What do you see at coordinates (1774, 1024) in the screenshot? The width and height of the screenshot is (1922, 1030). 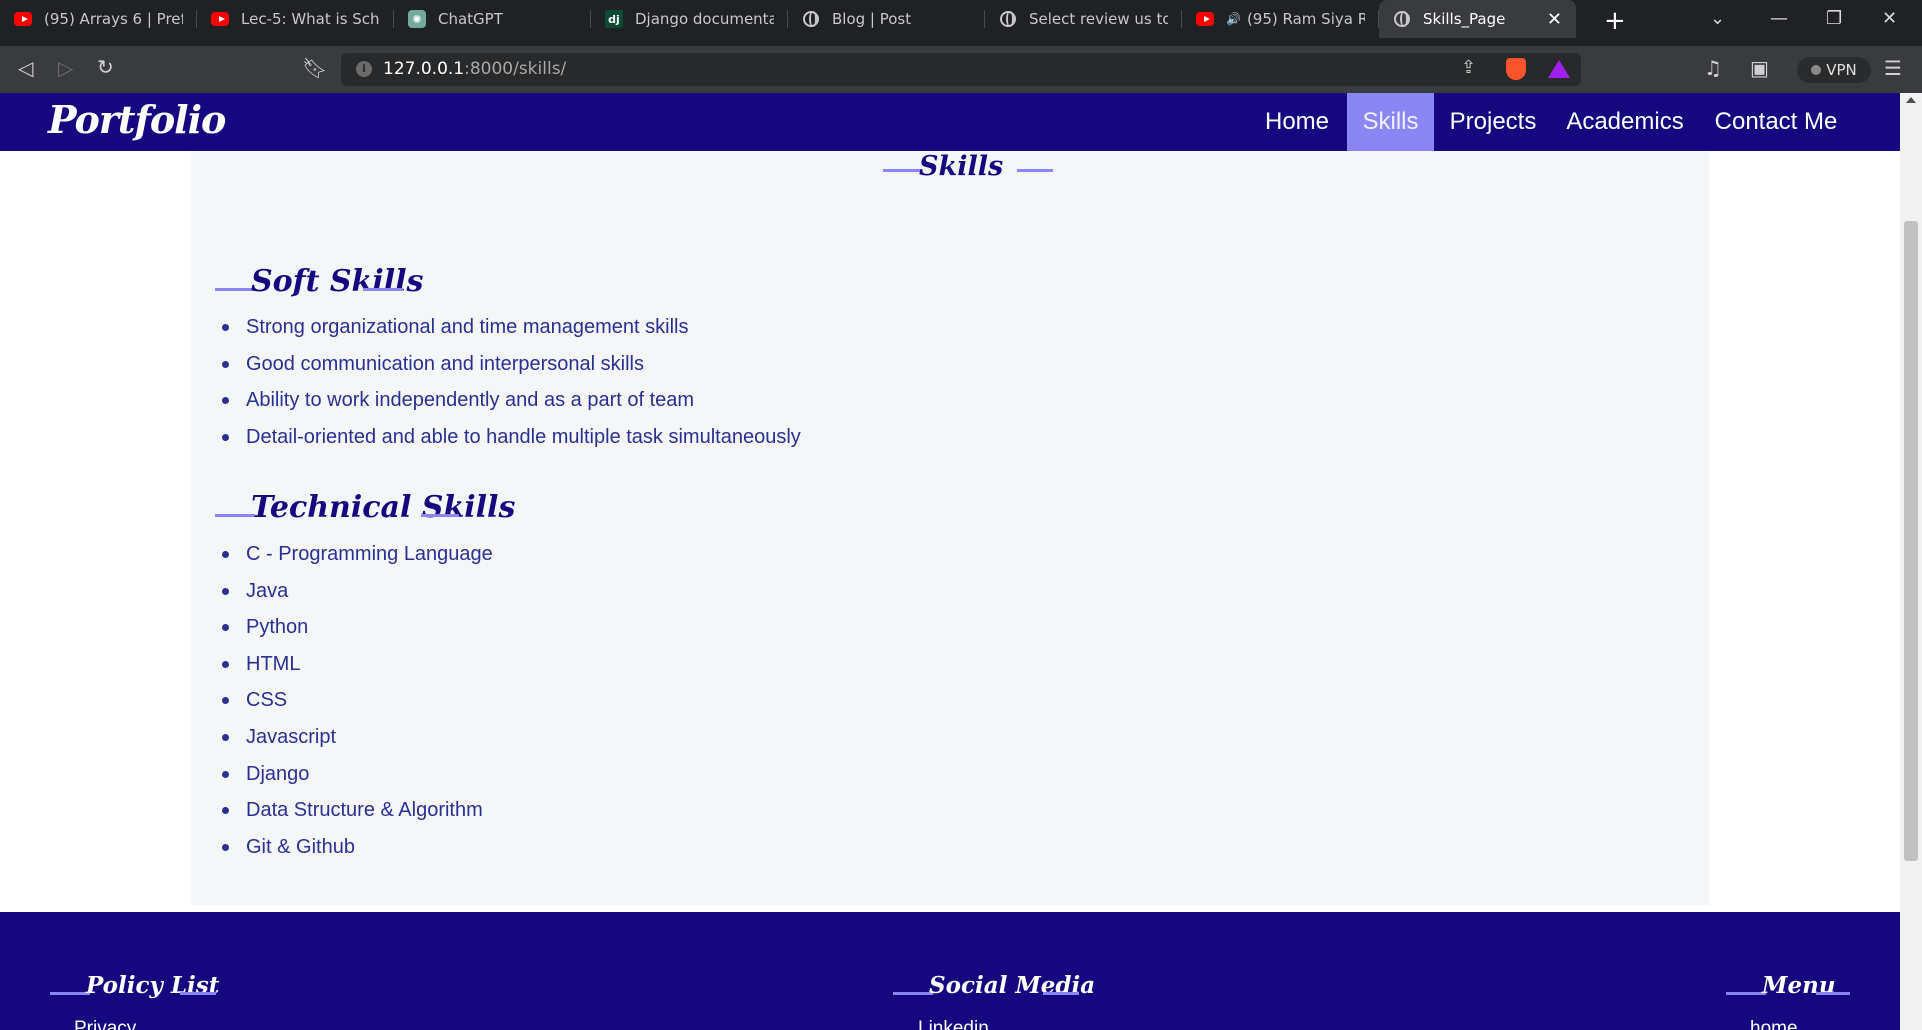 I see `footer-link-home: home` at bounding box center [1774, 1024].